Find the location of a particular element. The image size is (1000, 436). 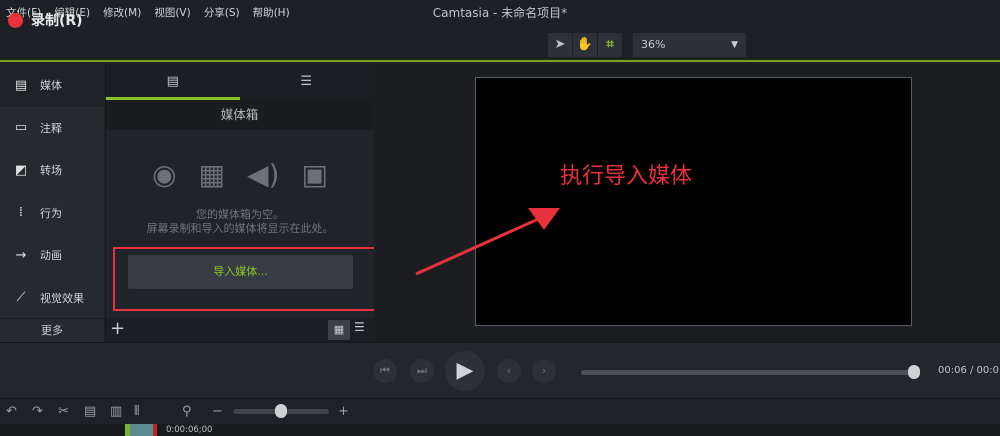

animation-icon: → is located at coordinates (21, 255).